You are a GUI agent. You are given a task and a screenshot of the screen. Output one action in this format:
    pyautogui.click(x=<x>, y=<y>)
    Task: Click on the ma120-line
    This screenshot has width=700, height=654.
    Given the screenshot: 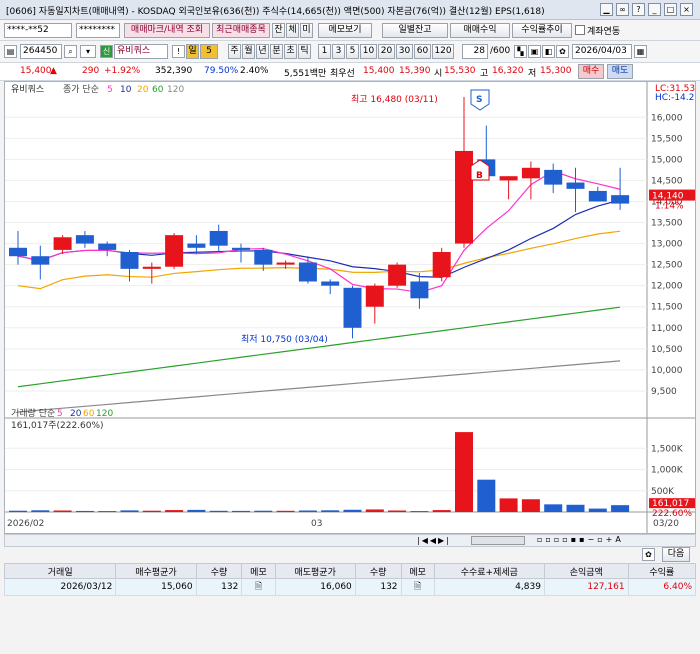 What is the action you would take?
    pyautogui.click(x=319, y=386)
    